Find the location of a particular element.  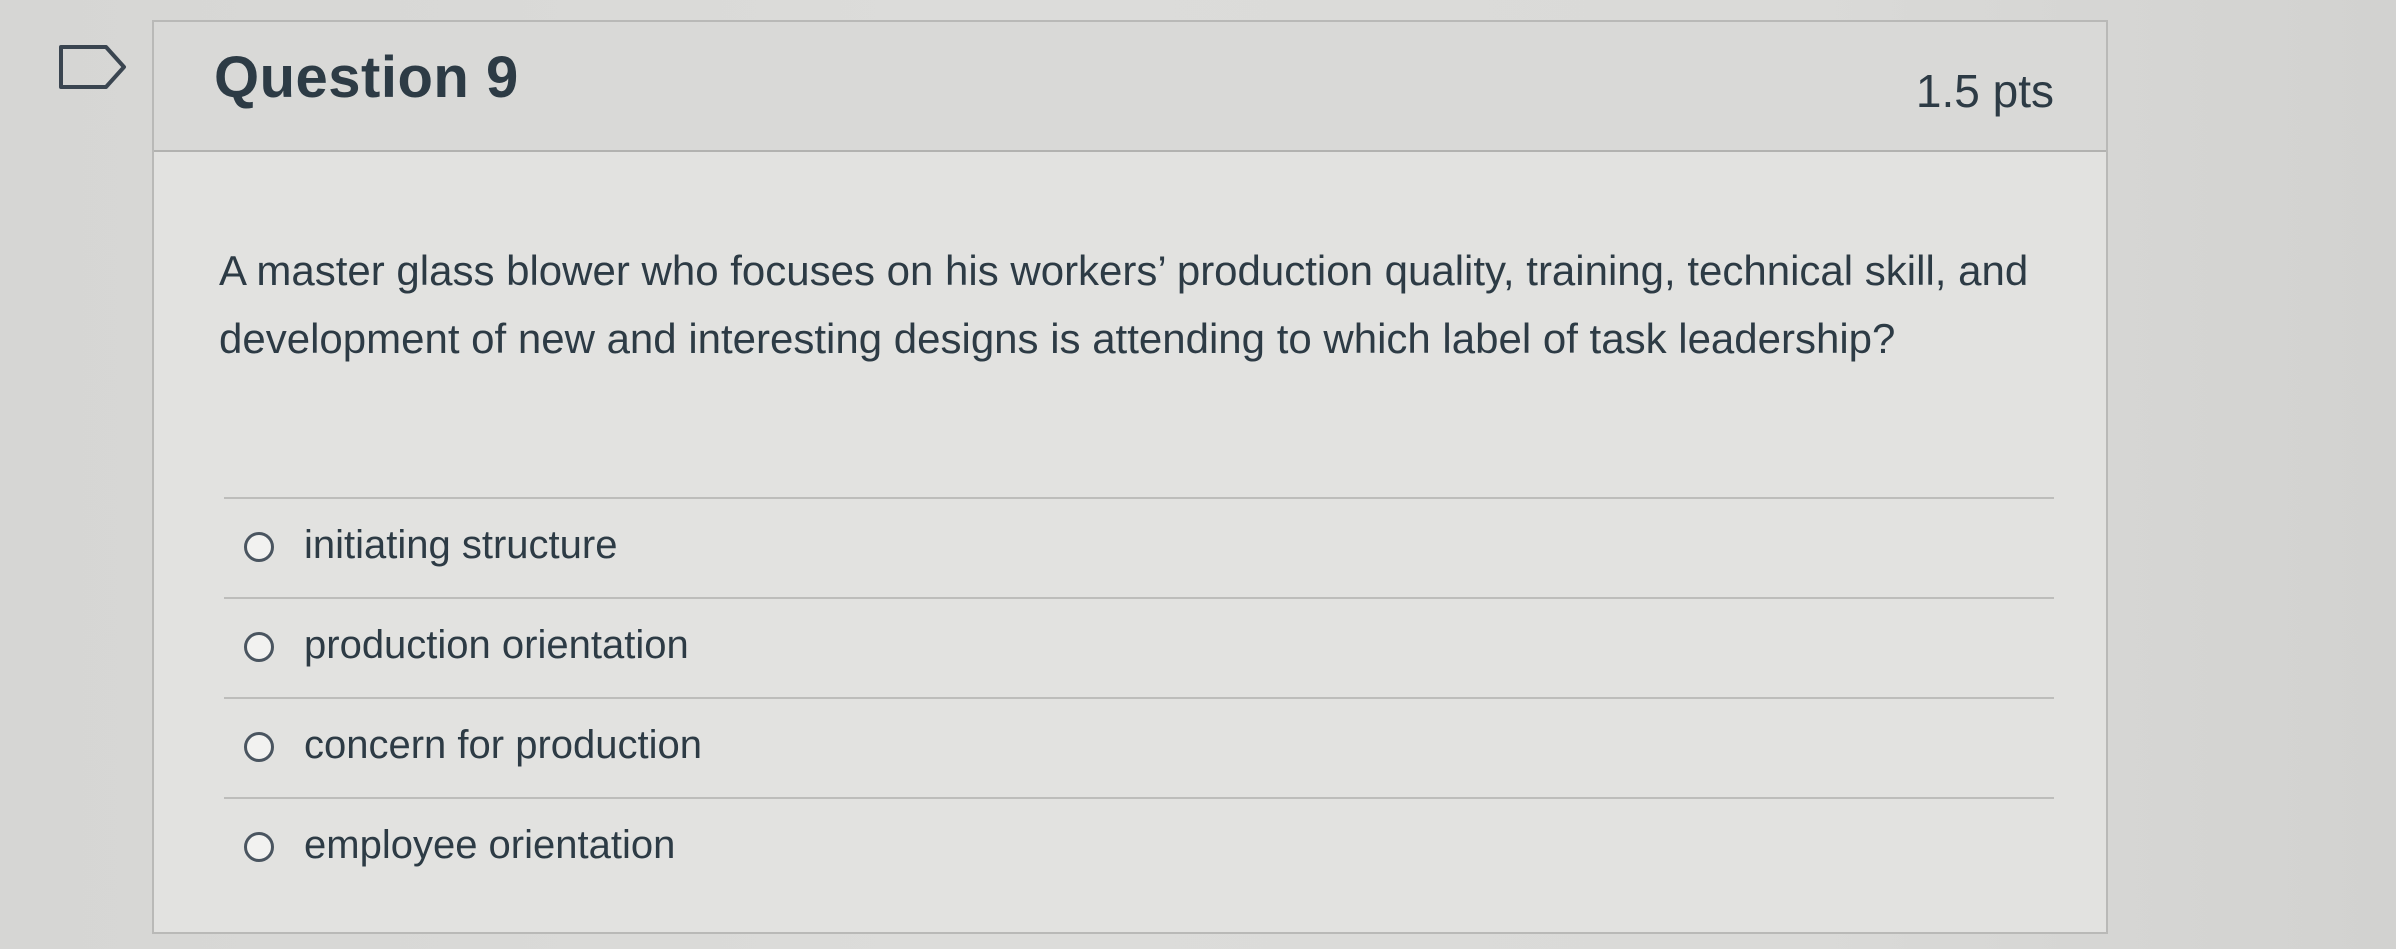

question-title: Question 9 is located at coordinates (366, 77).